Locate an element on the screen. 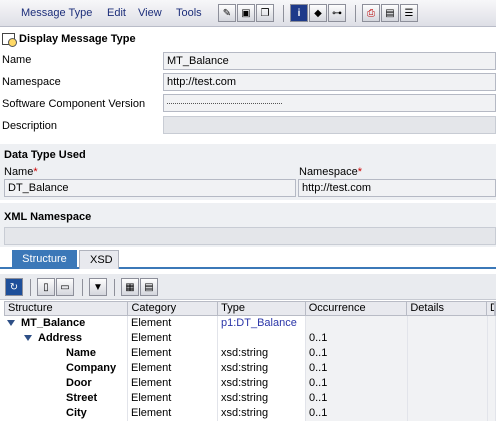  namespace-field: http://test.com is located at coordinates (329, 82).